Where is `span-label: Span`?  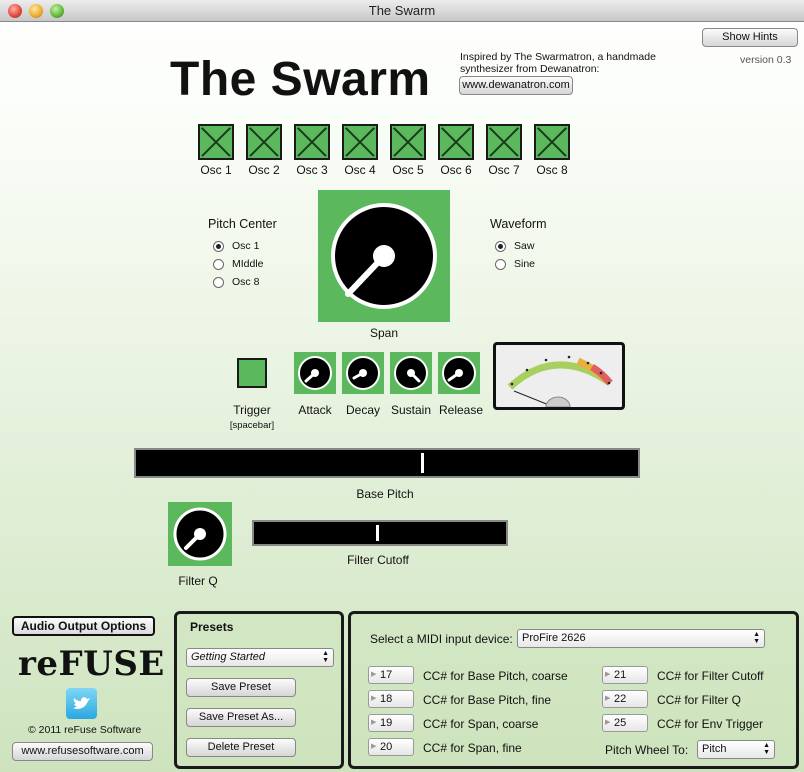 span-label: Span is located at coordinates (384, 333).